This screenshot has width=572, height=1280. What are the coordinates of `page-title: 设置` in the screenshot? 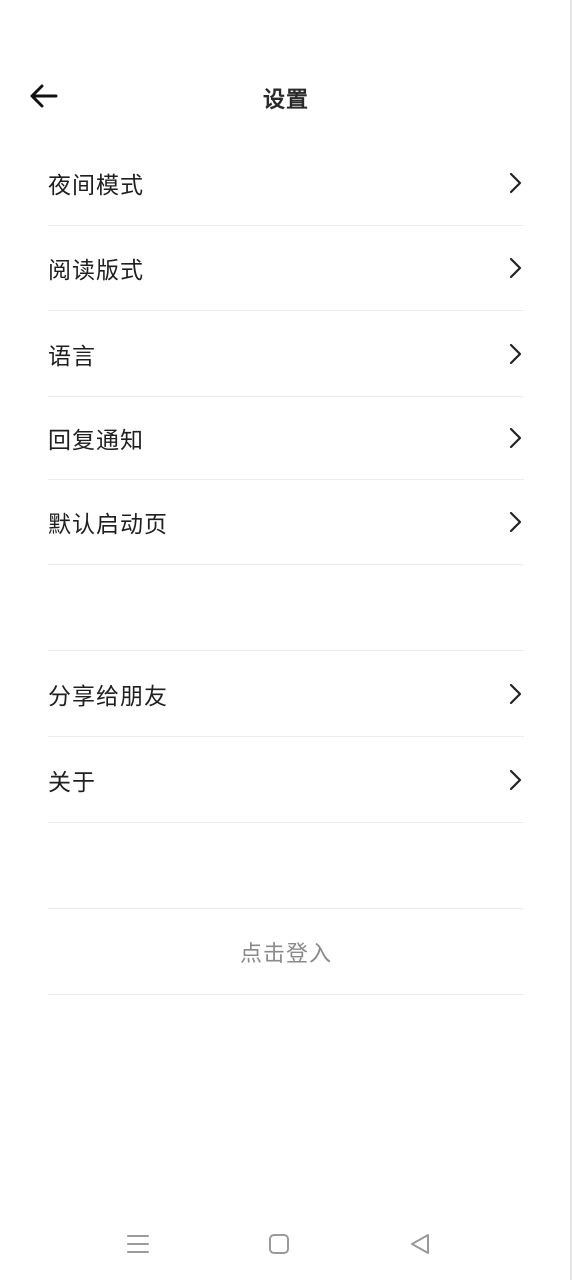 It's located at (285, 100).